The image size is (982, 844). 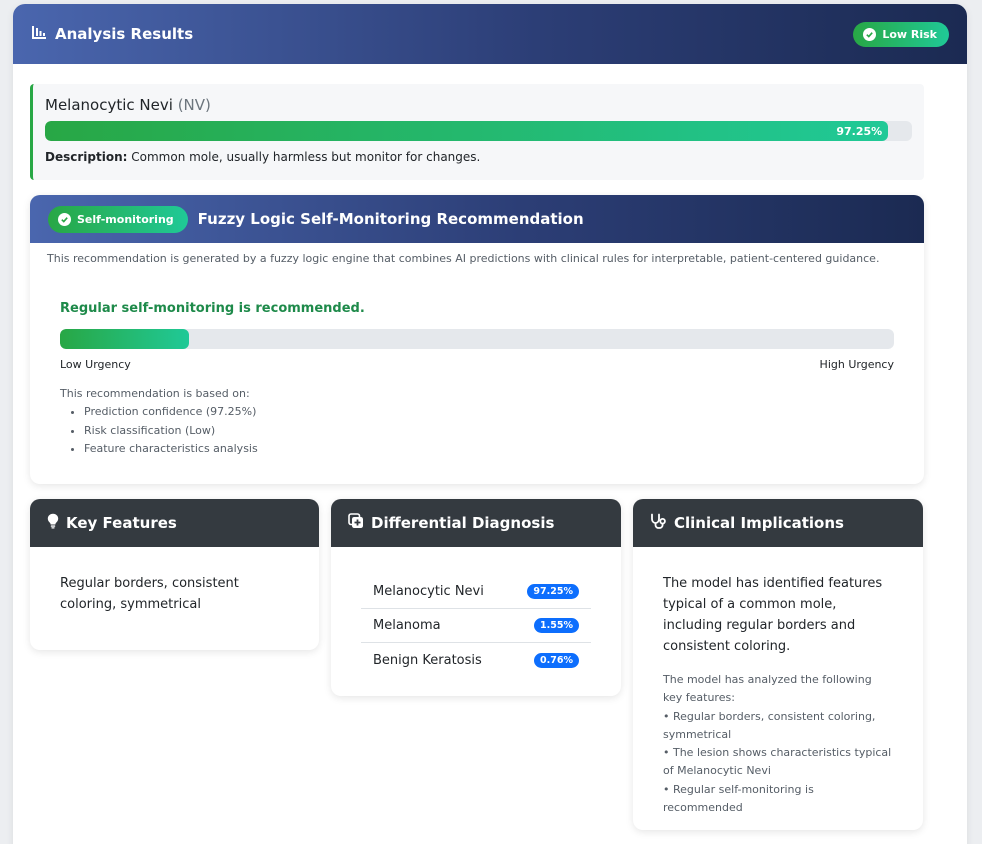 What do you see at coordinates (759, 523) in the screenshot?
I see `clinical-title: Clinical Implications` at bounding box center [759, 523].